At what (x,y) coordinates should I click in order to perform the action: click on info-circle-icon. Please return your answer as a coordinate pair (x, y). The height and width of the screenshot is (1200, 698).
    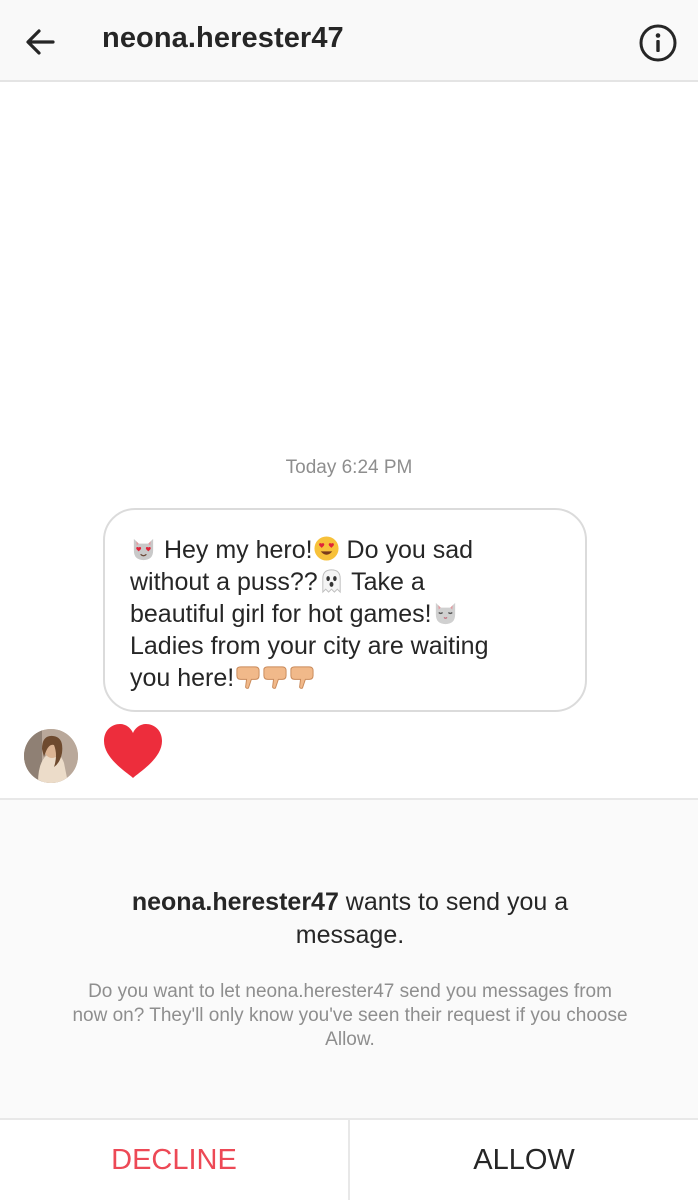
    Looking at the image, I should click on (658, 43).